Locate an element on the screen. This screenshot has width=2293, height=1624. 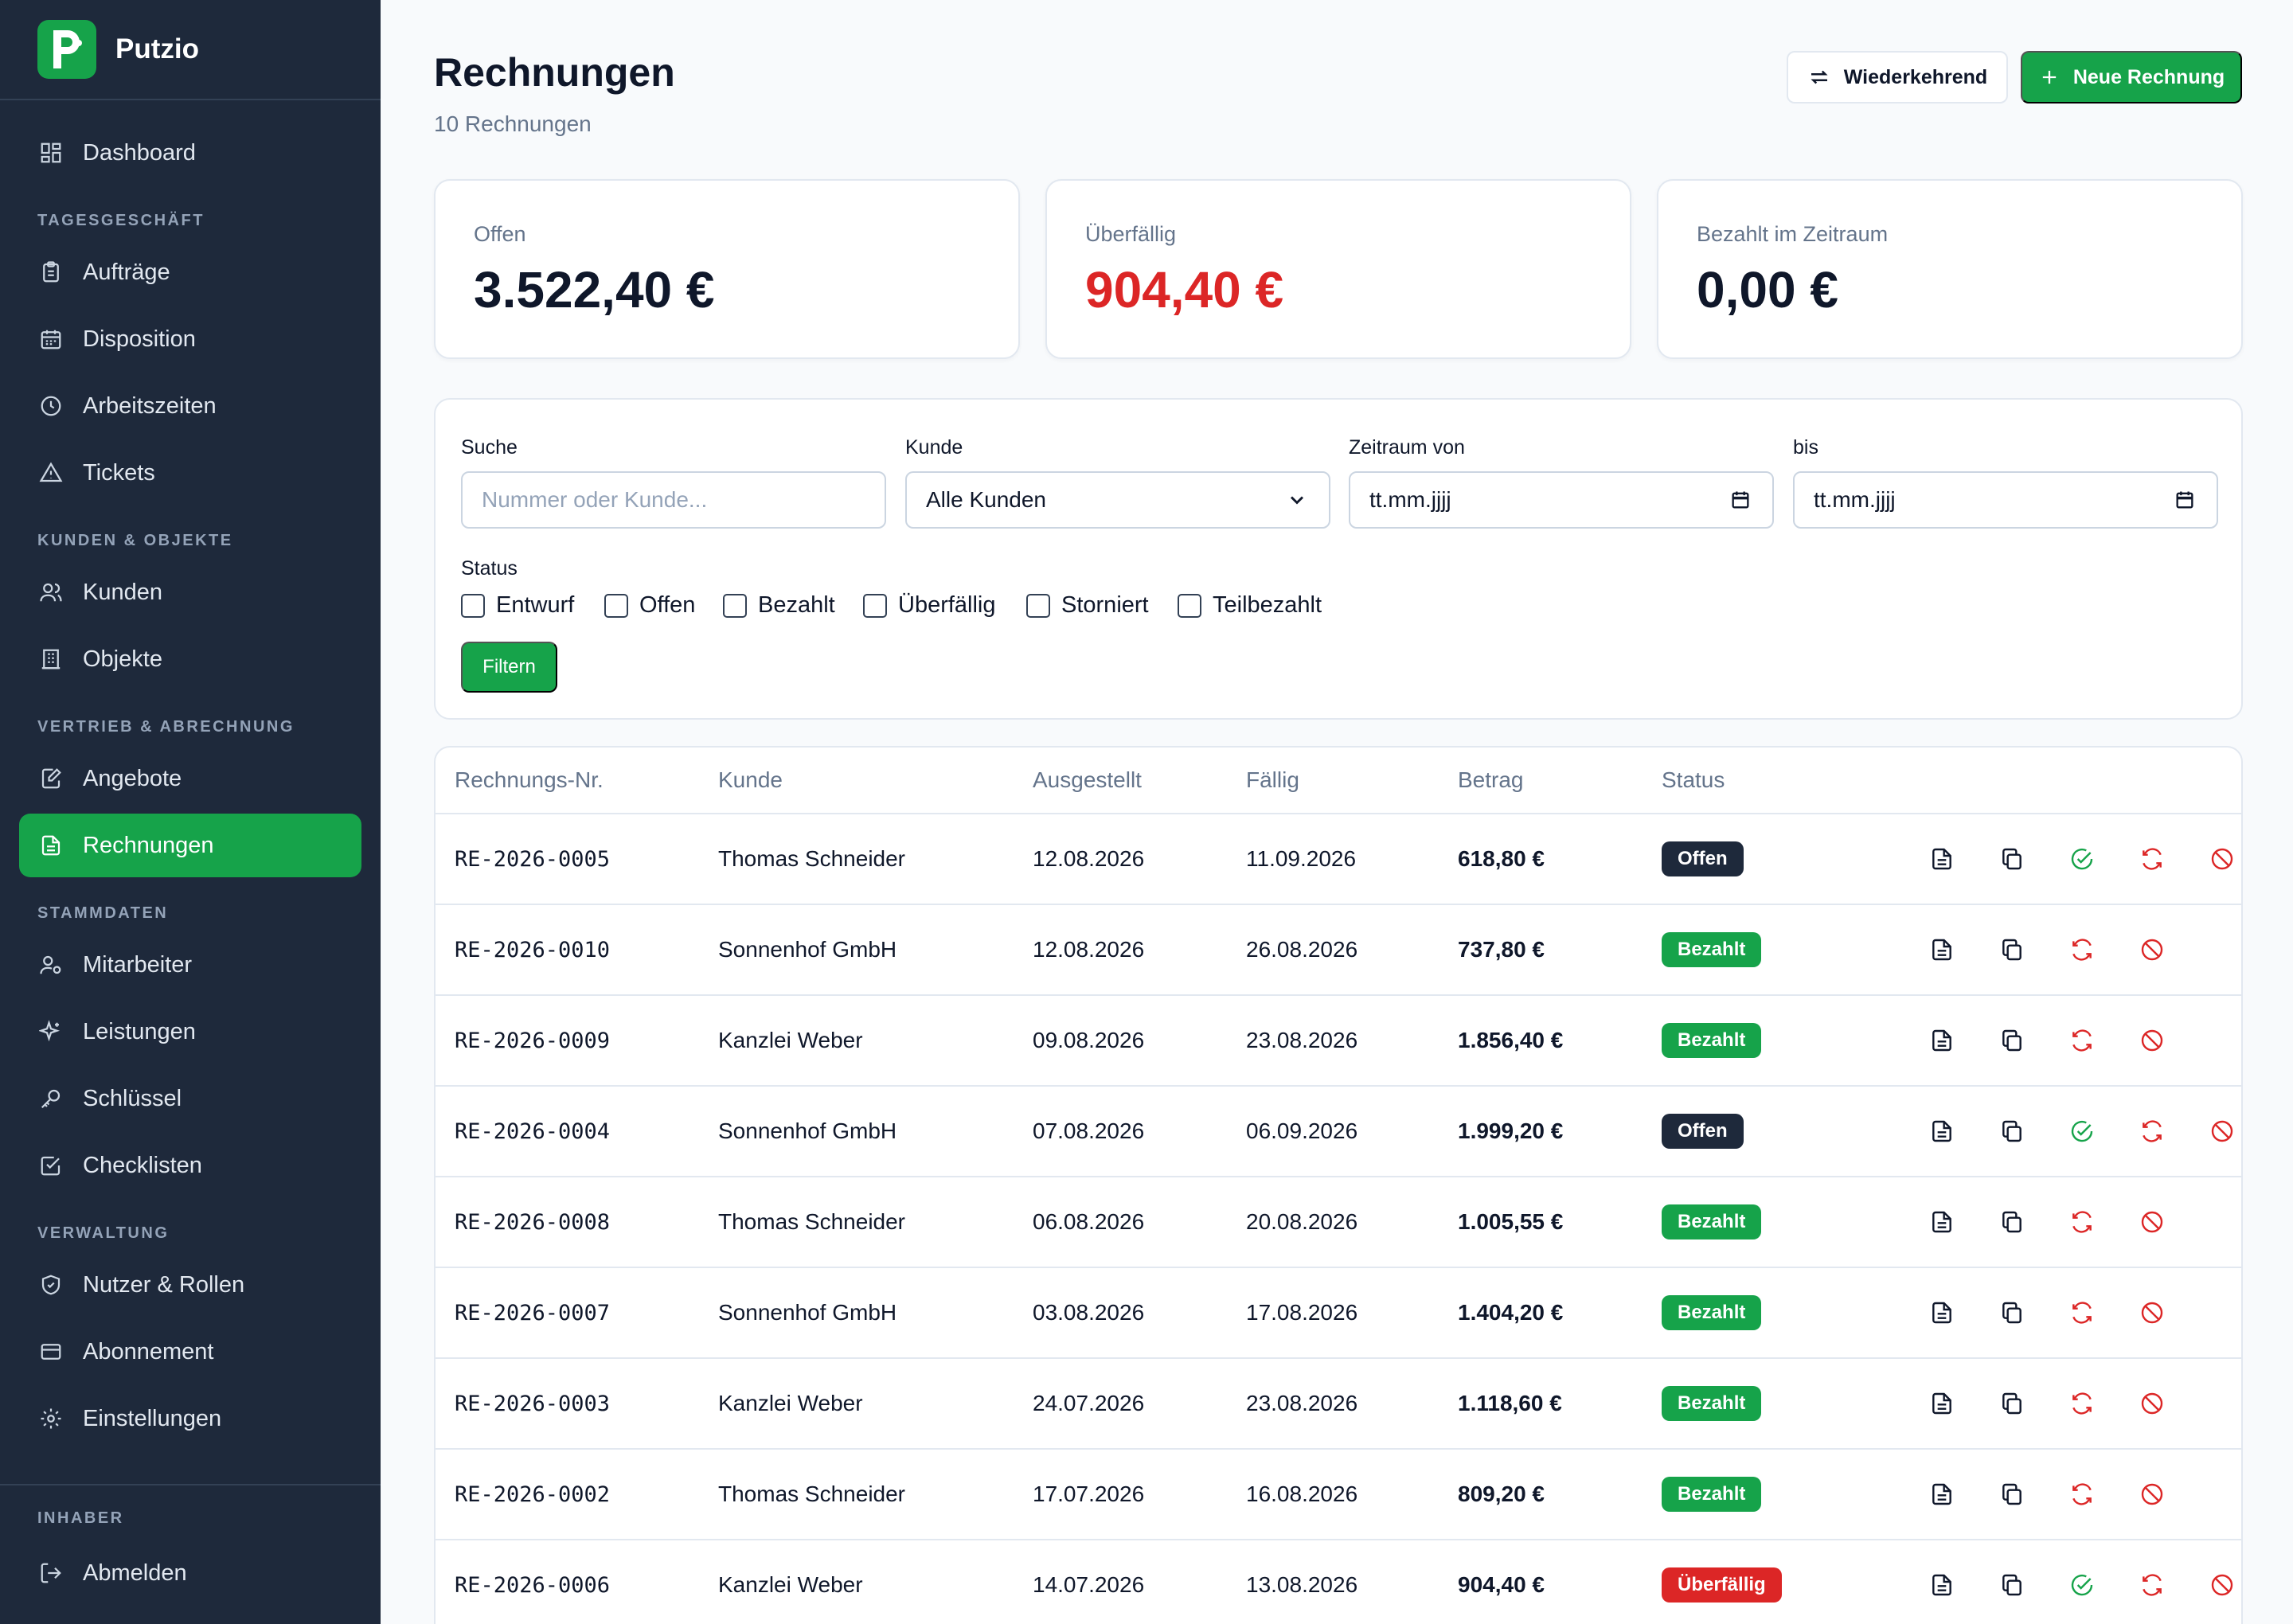
invoice-number-cell: RE-2026-0006 is located at coordinates (532, 1582).